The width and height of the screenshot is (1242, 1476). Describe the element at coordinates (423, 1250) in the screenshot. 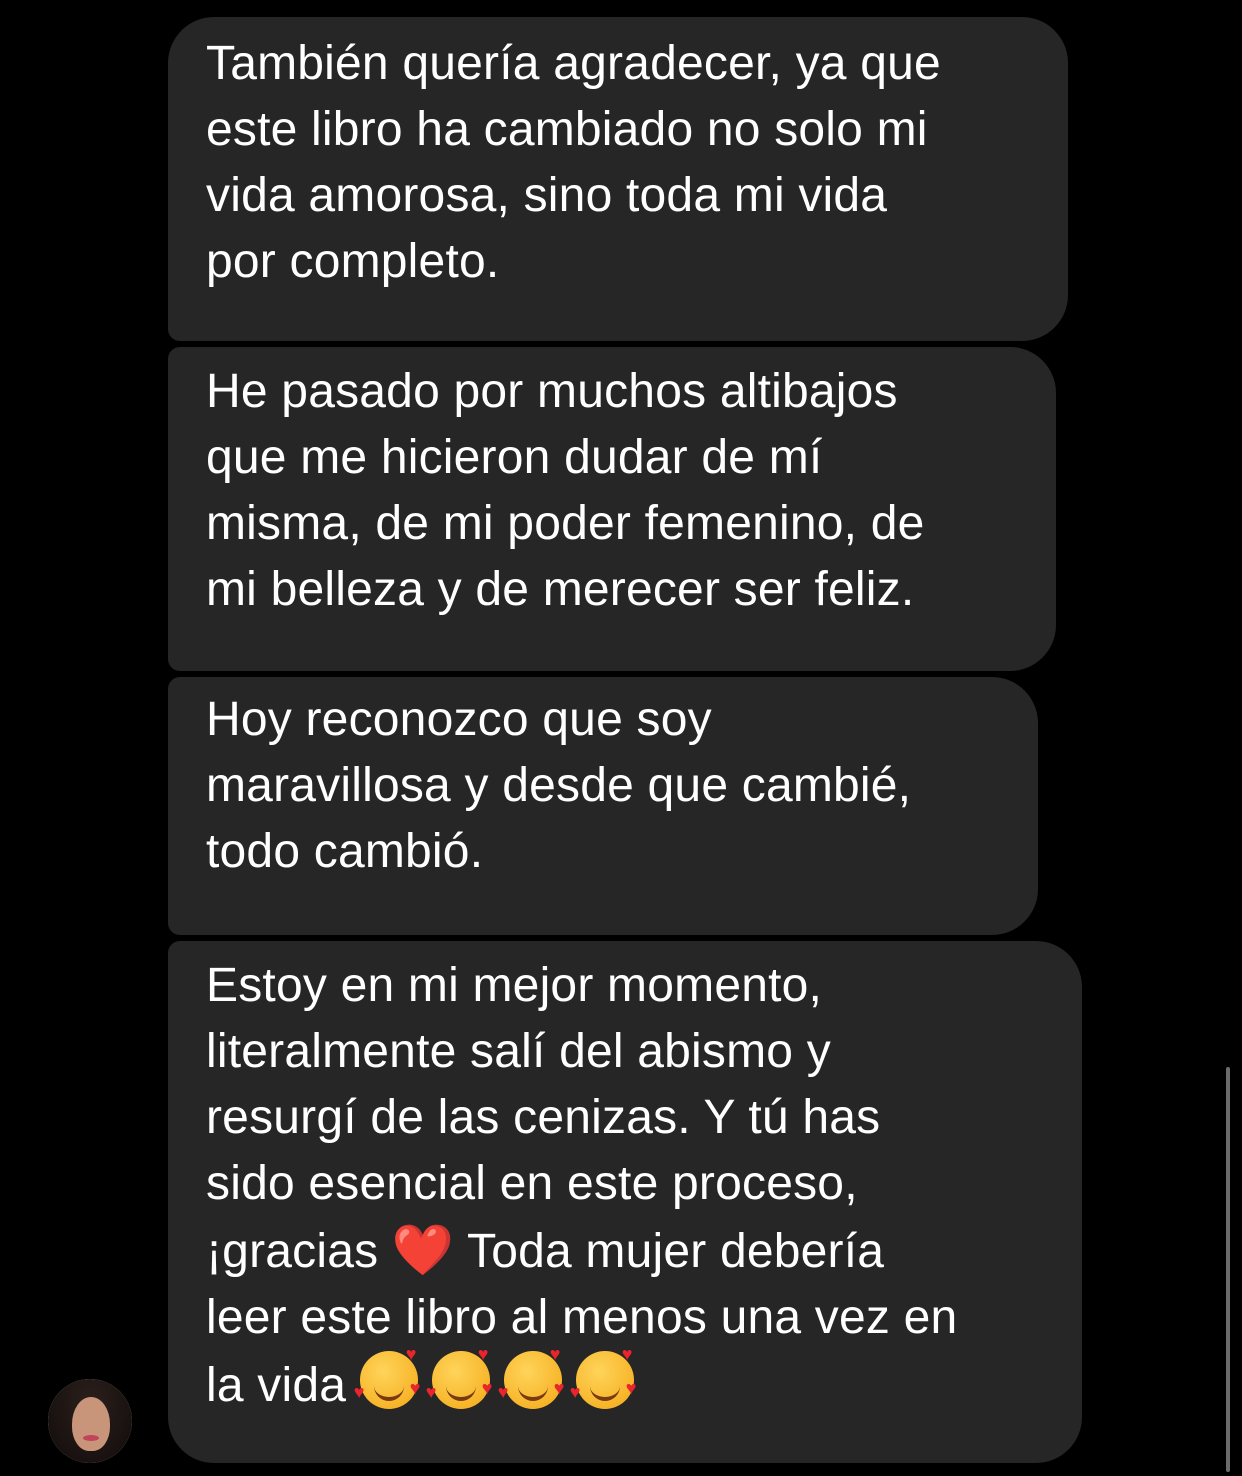

I see `red-heart-icon: ❤️` at that location.